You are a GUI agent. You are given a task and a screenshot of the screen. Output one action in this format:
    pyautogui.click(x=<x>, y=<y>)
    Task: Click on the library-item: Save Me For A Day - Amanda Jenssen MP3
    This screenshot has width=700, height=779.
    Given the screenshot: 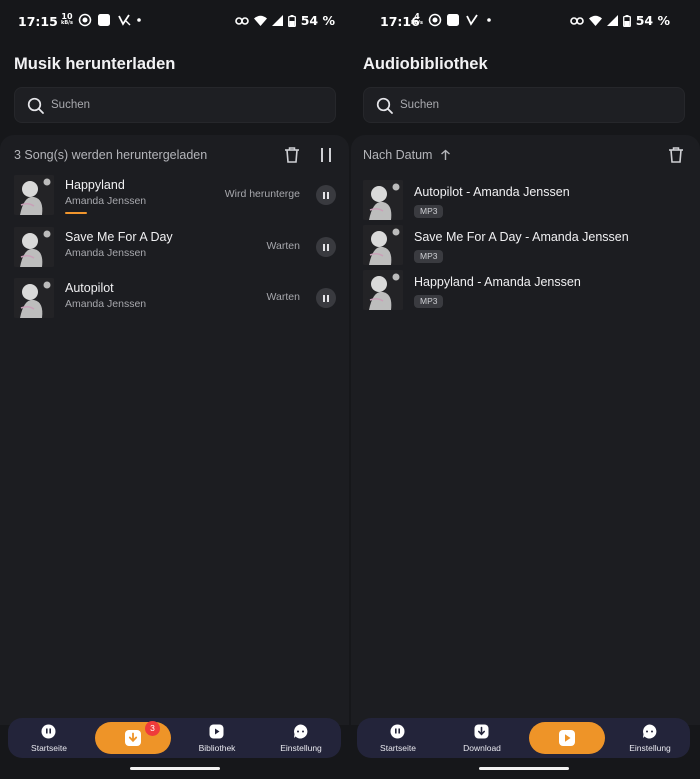 What is the action you would take?
    pyautogui.click(x=524, y=246)
    